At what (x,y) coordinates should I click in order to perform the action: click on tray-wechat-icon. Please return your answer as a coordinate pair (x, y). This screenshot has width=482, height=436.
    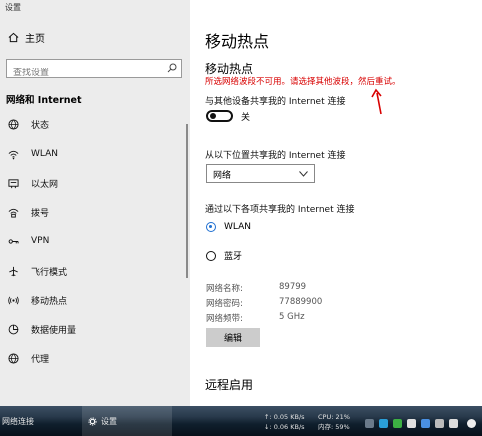
    Looking at the image, I should click on (397, 423).